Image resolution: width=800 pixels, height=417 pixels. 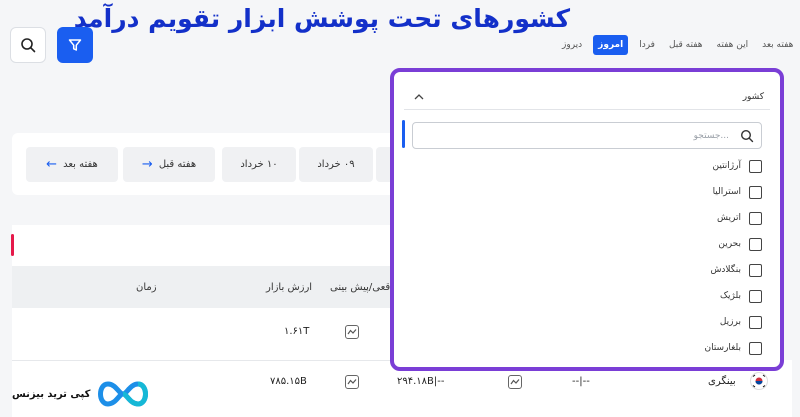 I want to click on country-option: آرژانتین, so click(x=587, y=166).